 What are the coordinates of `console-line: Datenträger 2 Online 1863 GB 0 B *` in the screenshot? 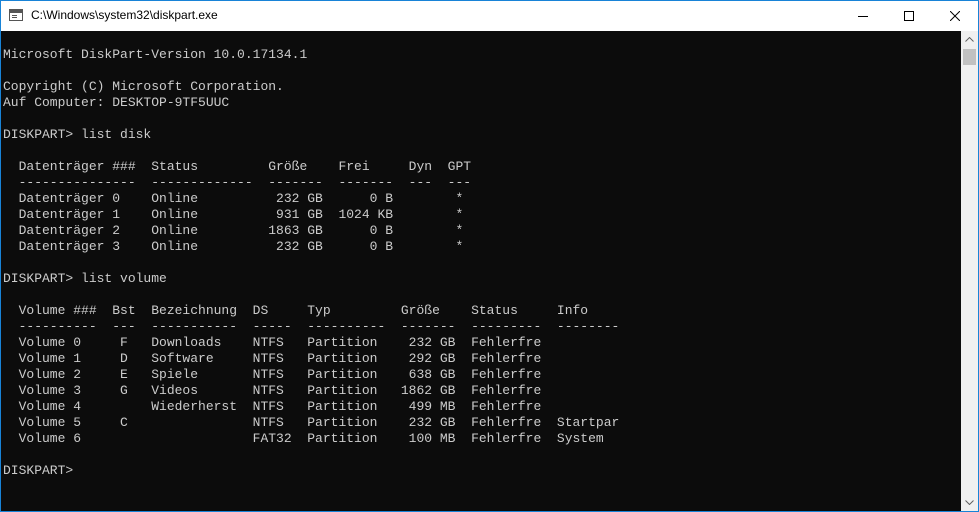 It's located at (233, 230).